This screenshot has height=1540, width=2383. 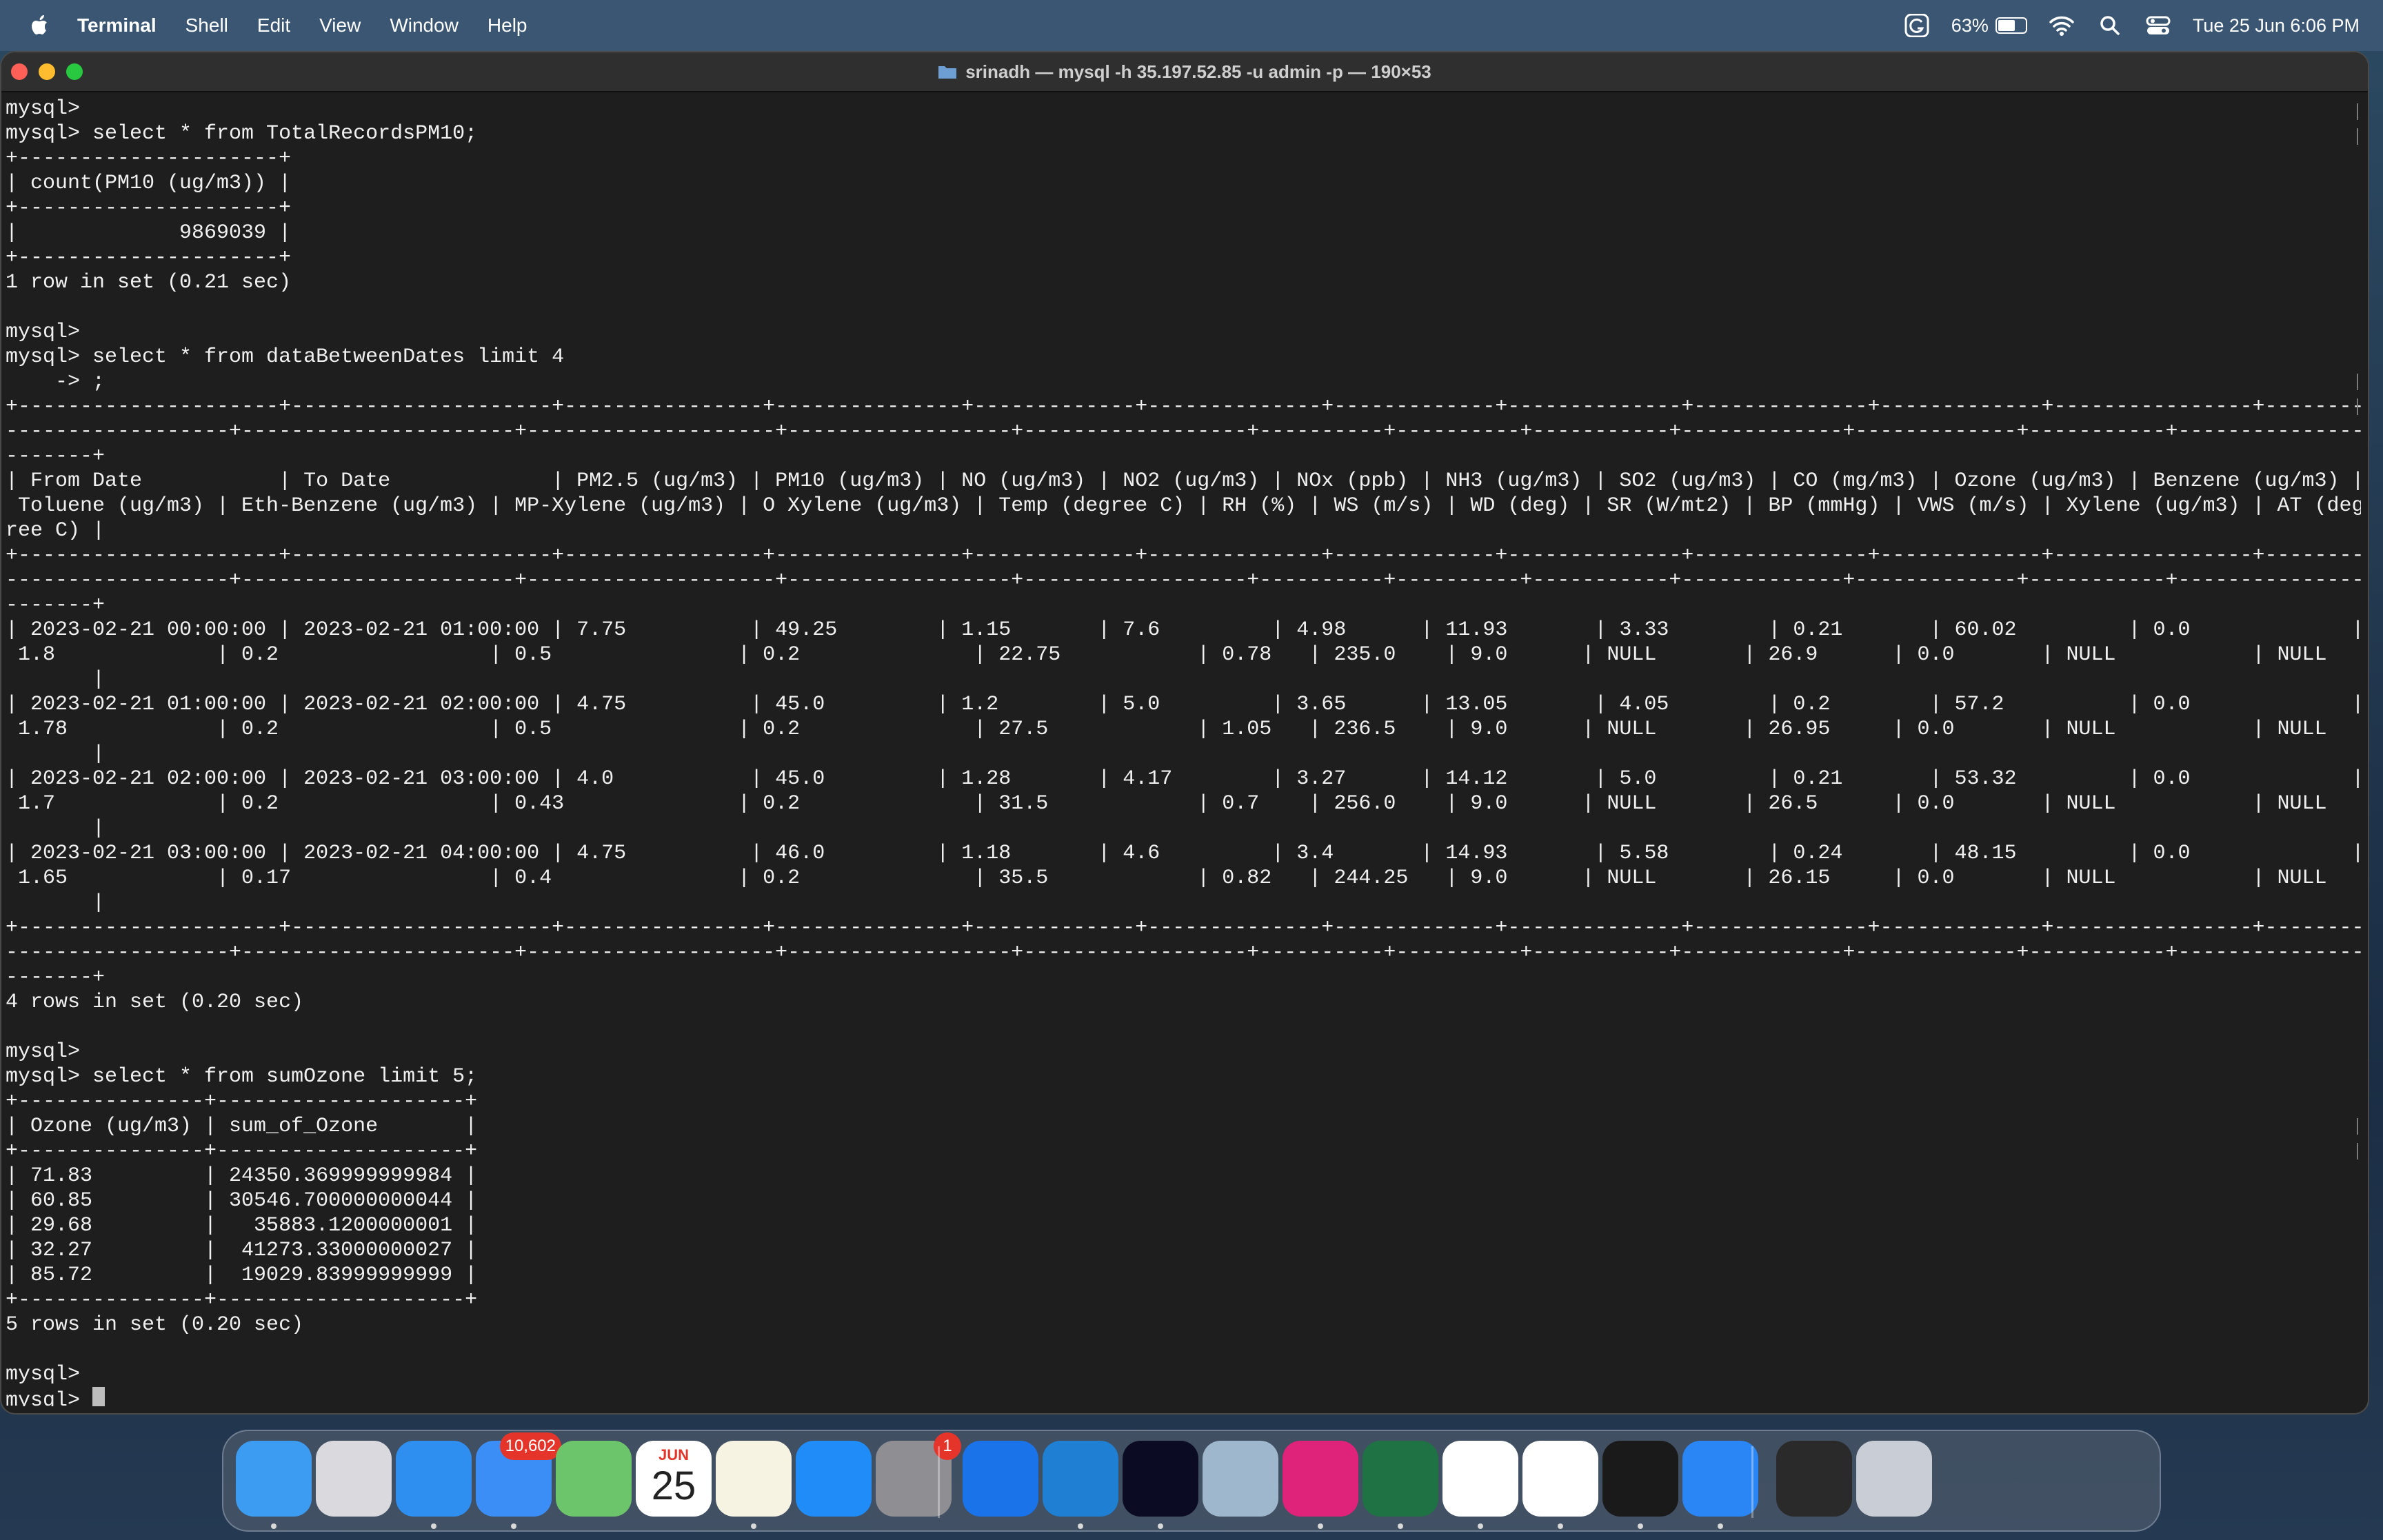 What do you see at coordinates (74, 72) in the screenshot?
I see `zoom-window-button` at bounding box center [74, 72].